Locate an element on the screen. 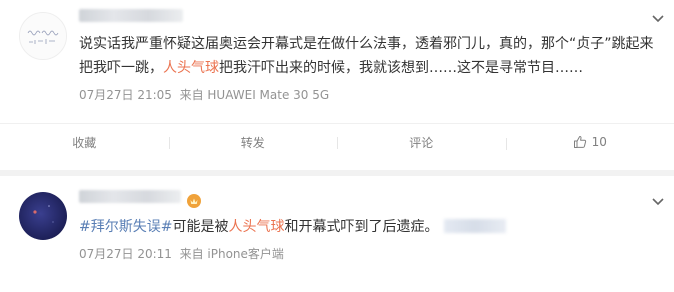 The height and width of the screenshot is (292, 674). action-bar: 收藏 转发 评论 10 is located at coordinates (337, 141).